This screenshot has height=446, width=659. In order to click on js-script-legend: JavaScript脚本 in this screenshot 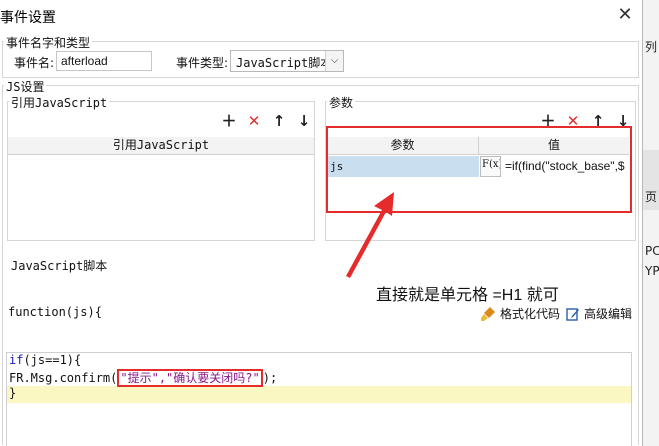, I will do `click(59, 265)`.